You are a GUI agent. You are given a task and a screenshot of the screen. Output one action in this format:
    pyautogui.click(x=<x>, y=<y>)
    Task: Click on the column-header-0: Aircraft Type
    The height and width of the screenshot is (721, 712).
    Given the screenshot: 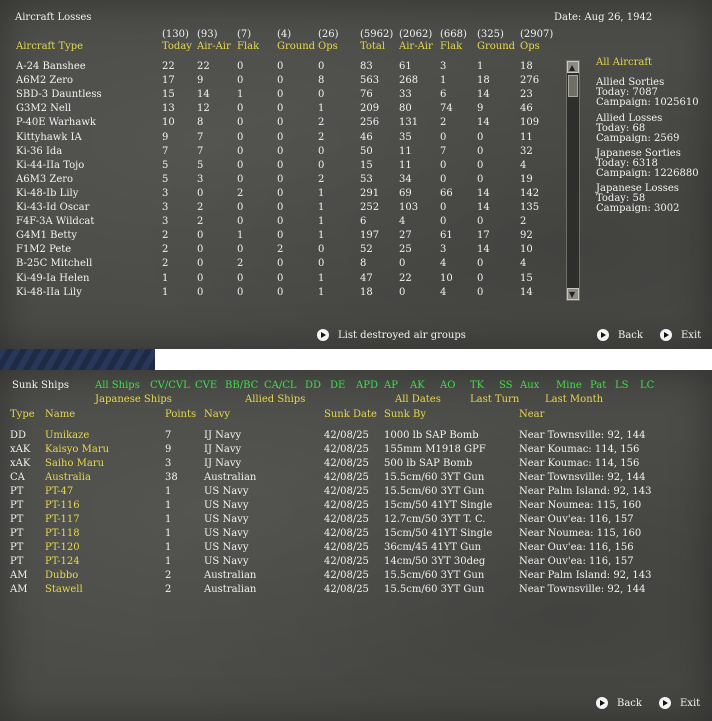 What is the action you would take?
    pyautogui.click(x=49, y=47)
    